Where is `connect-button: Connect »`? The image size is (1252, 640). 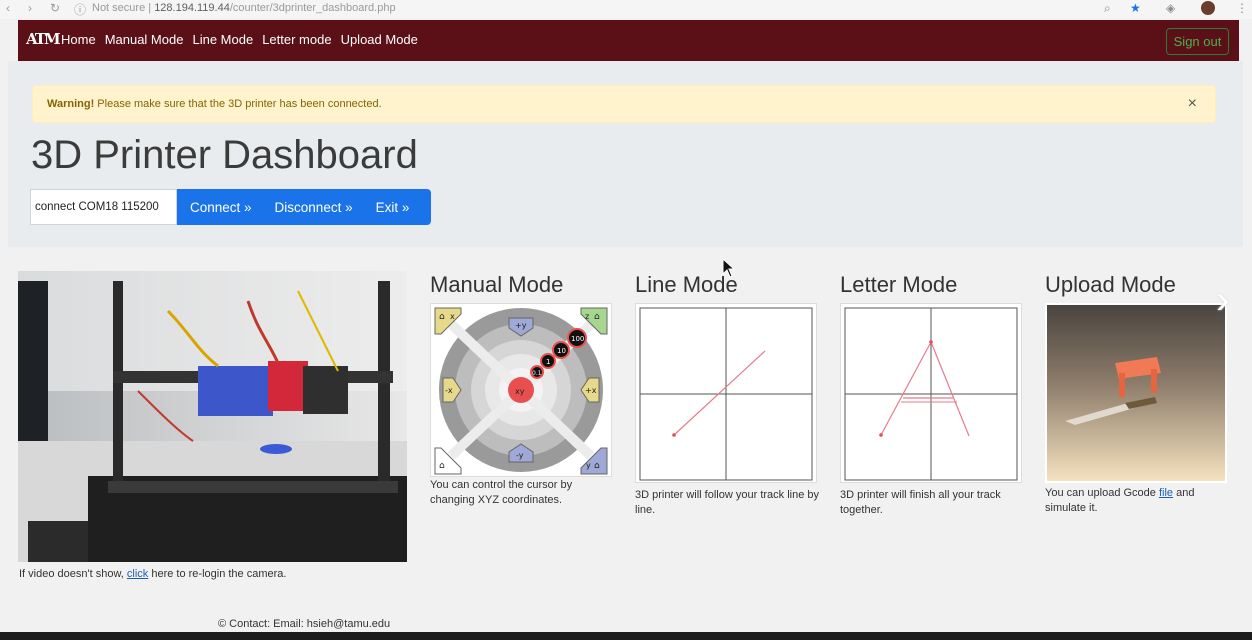 connect-button: Connect » is located at coordinates (221, 207).